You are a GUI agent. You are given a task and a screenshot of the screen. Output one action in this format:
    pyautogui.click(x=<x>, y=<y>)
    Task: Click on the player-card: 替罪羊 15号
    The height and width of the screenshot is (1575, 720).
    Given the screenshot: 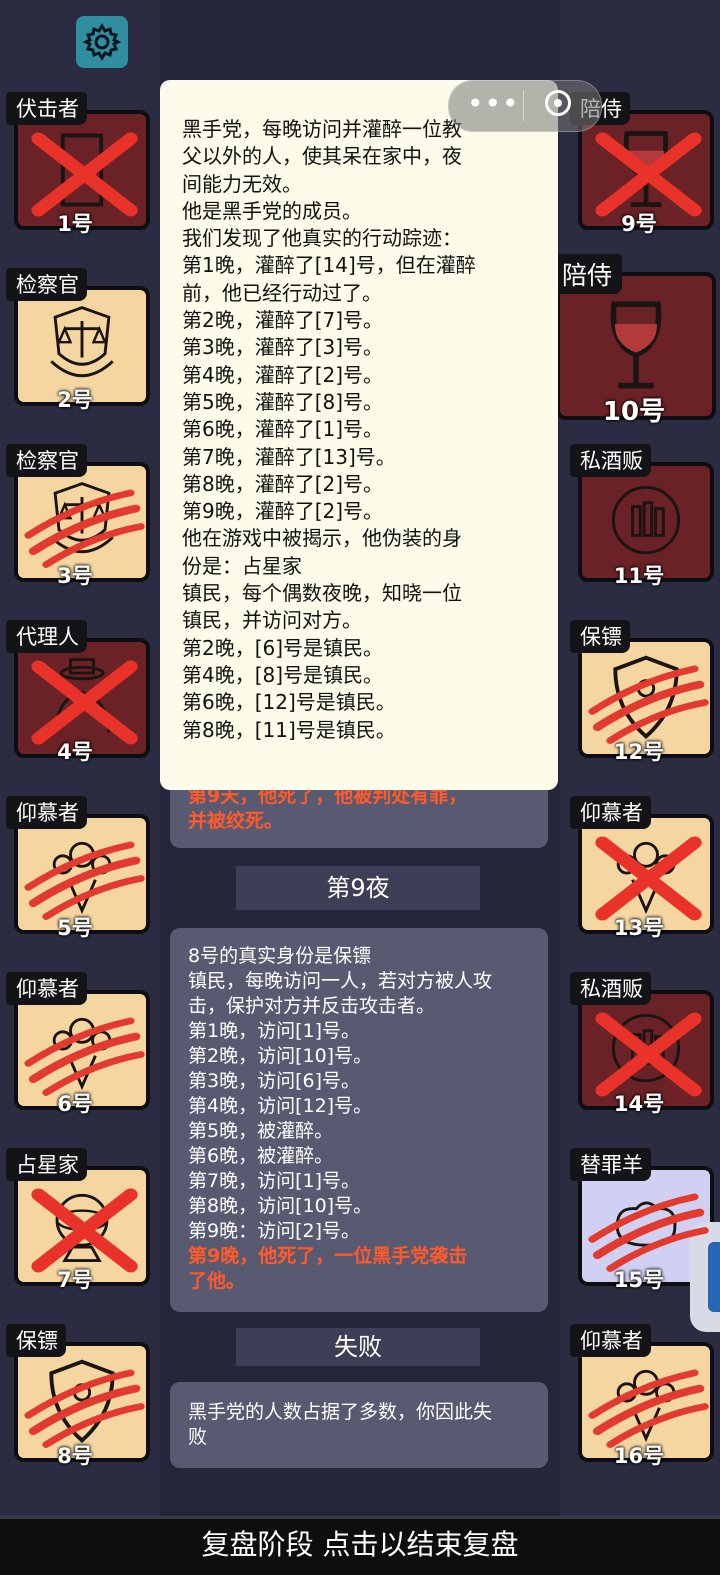 What is the action you would take?
    pyautogui.click(x=642, y=1220)
    